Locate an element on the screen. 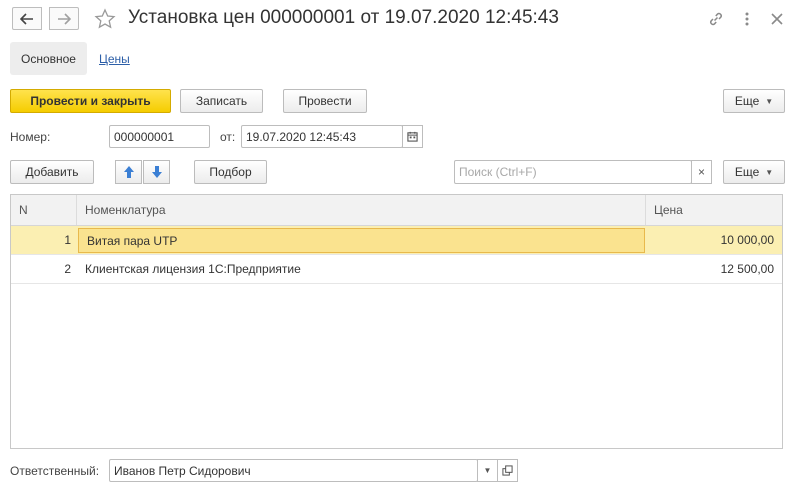 Image resolution: width=801 pixels, height=494 pixels. clear-icon: × is located at coordinates (701, 172).